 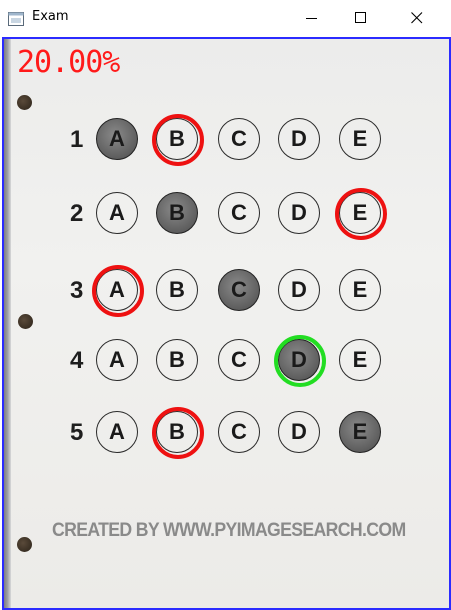 I want to click on maximize-button, so click(x=361, y=18).